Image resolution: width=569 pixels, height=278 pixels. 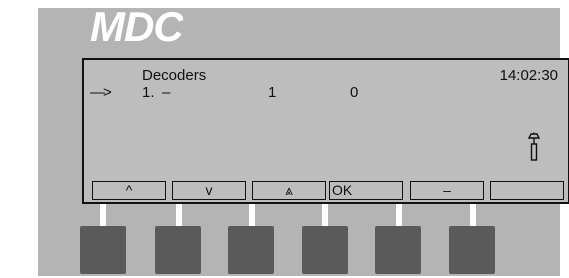 I want to click on decoder-row-number: 1., so click(x=148, y=92).